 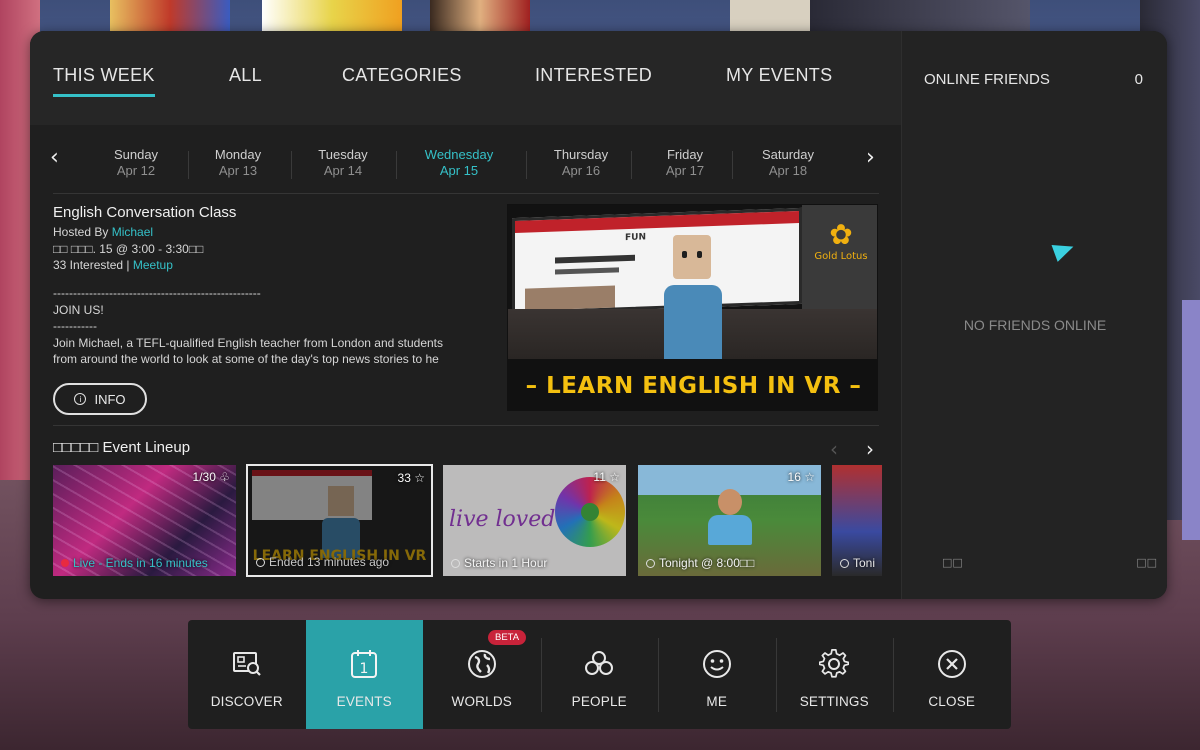 I want to click on lineup-card: 16 ☆ Tonight @ 8:00□□, so click(x=729, y=520).